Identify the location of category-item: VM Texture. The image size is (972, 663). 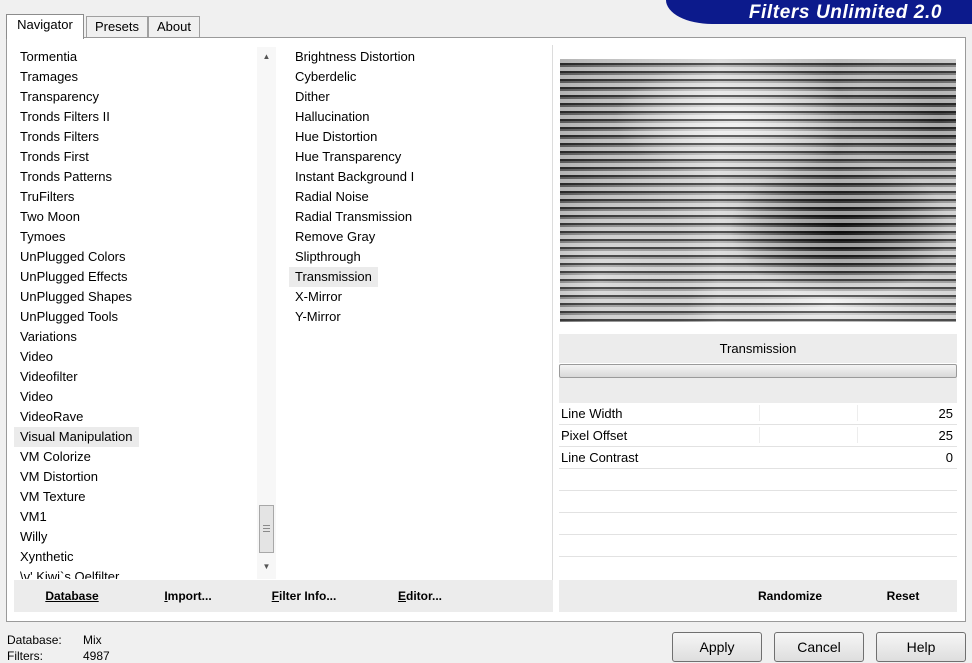
(53, 497).